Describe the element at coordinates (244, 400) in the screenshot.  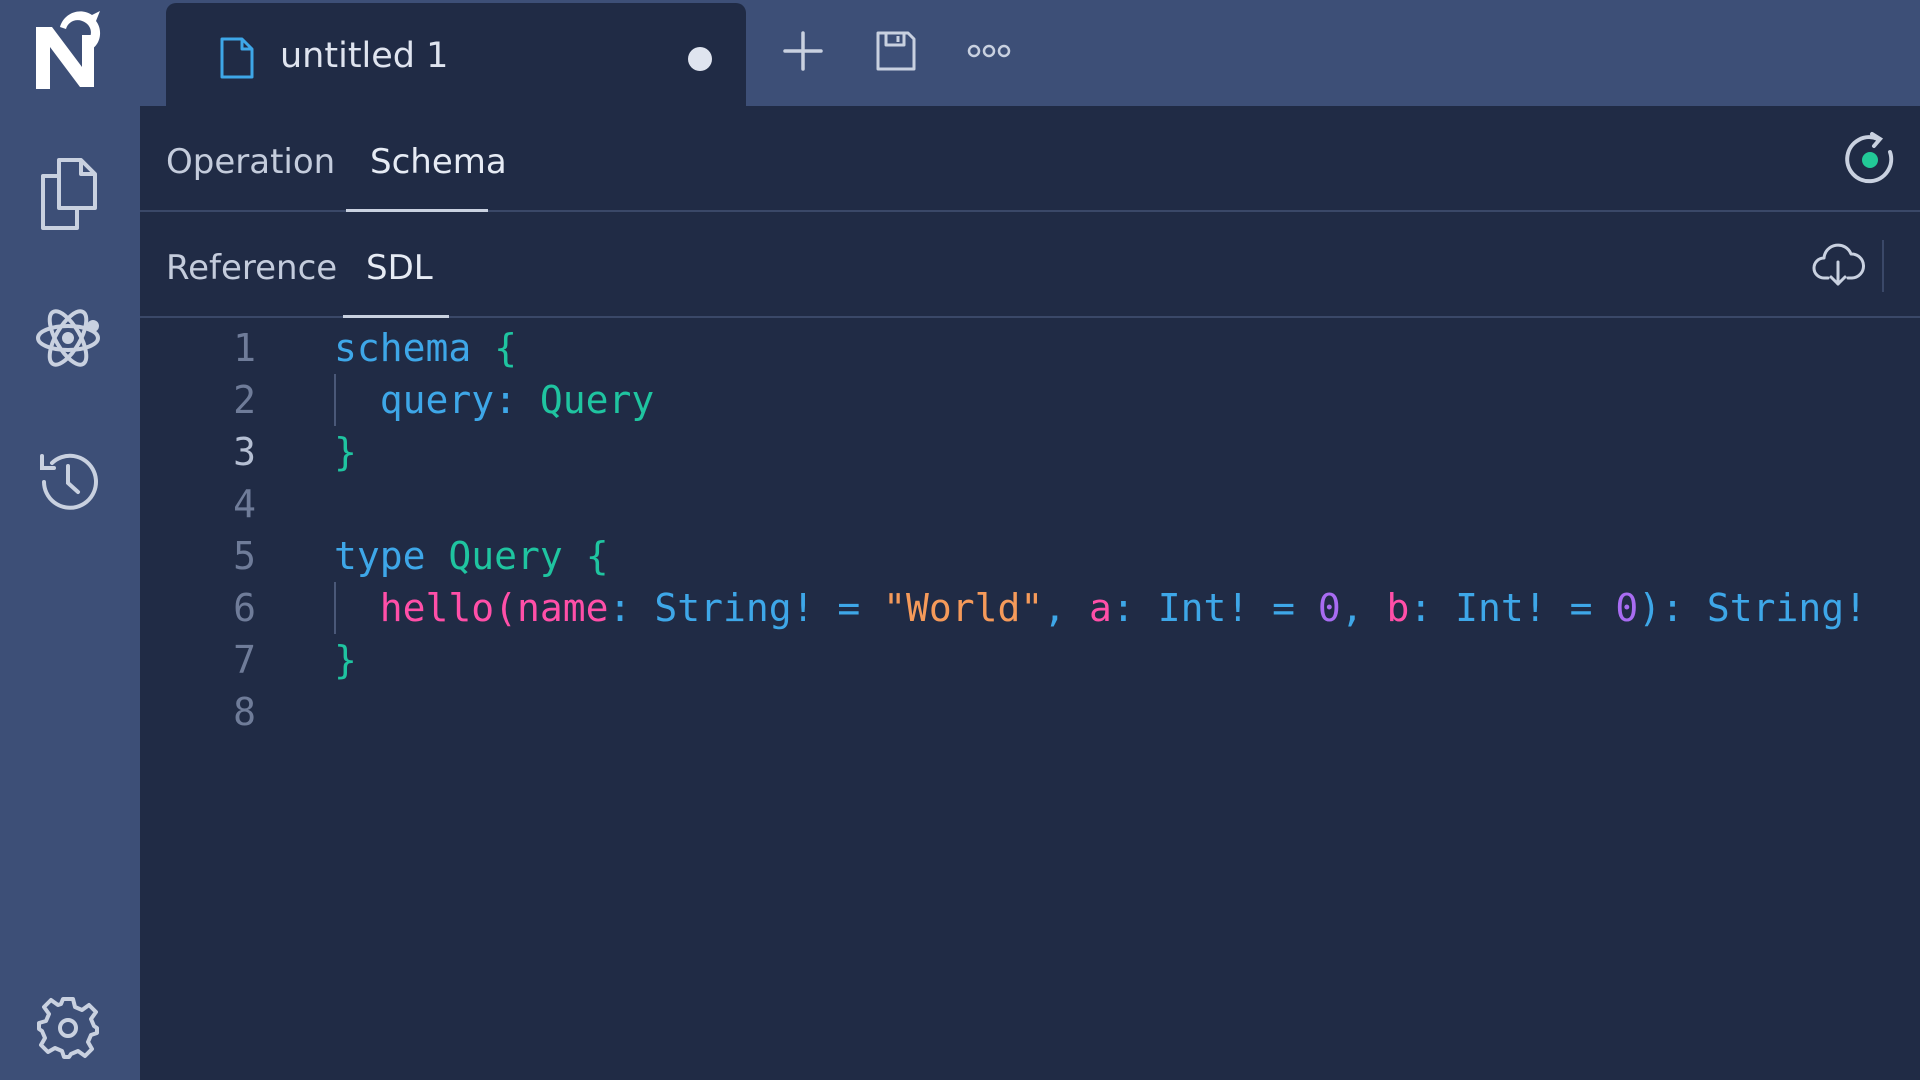
I see `line-number: 2` at that location.